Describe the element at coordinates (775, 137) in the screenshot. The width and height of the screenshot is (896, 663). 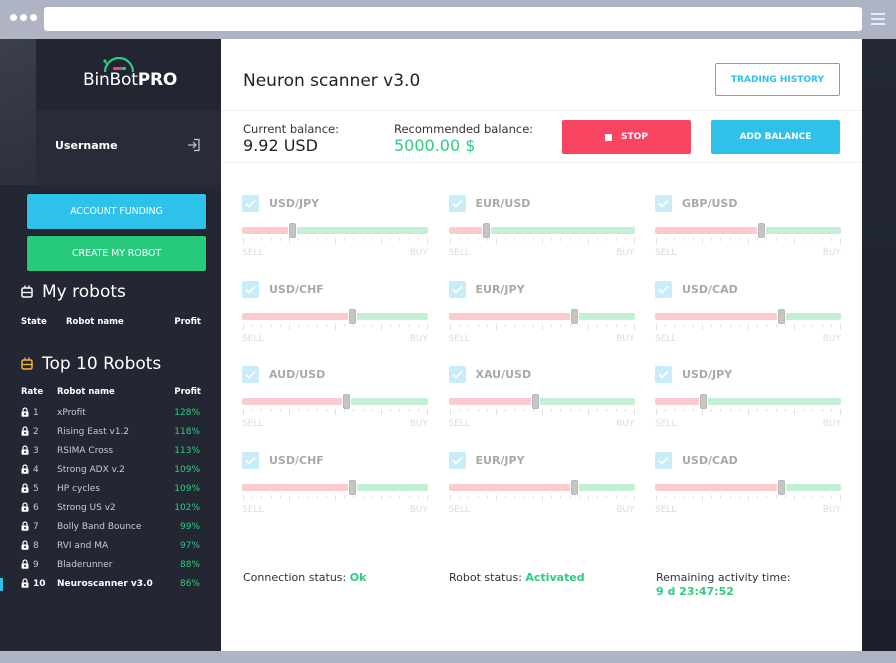
I see `add-balance-button: ADD BALANCE` at that location.